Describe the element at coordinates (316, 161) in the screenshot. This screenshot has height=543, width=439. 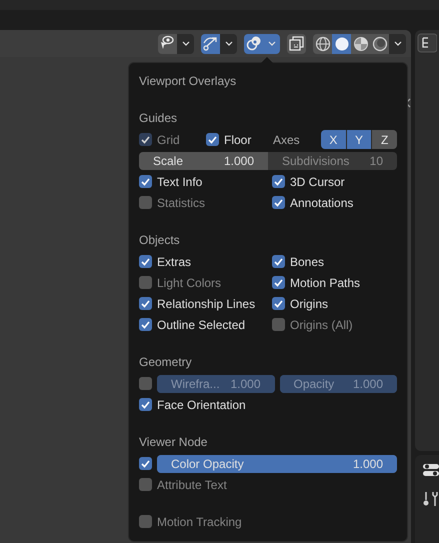
I see `field-label: Subdivisions` at that location.